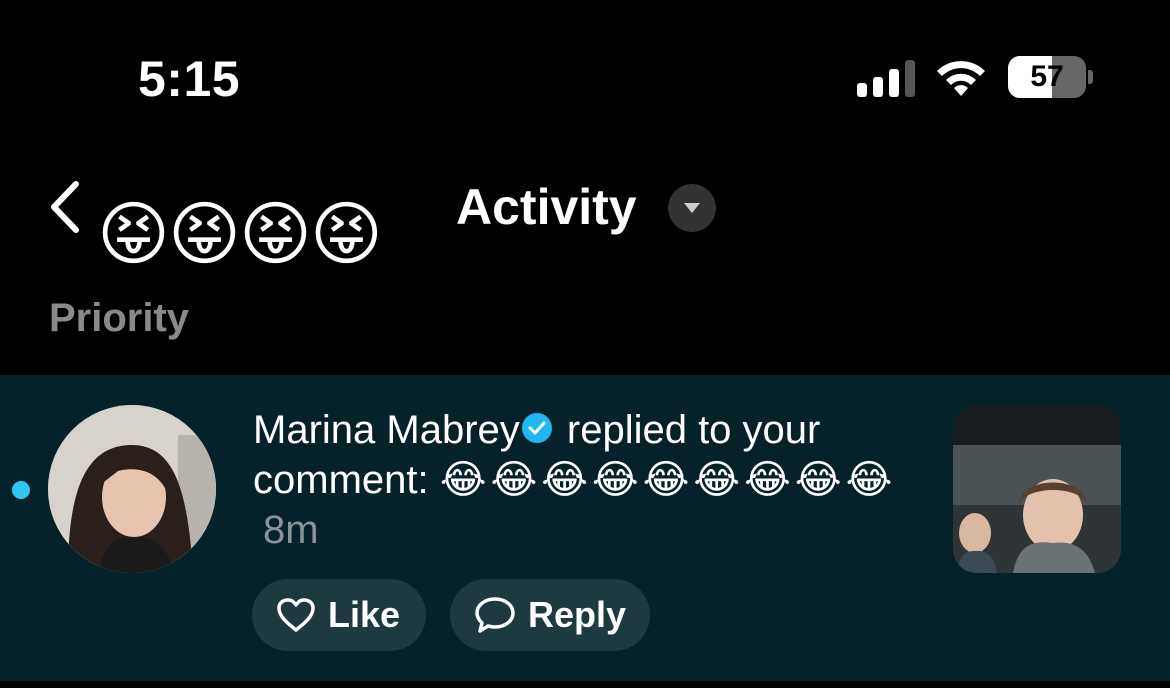 Image resolution: width=1170 pixels, height=688 pixels. What do you see at coordinates (189, 79) in the screenshot?
I see `status-time: 5:15` at bounding box center [189, 79].